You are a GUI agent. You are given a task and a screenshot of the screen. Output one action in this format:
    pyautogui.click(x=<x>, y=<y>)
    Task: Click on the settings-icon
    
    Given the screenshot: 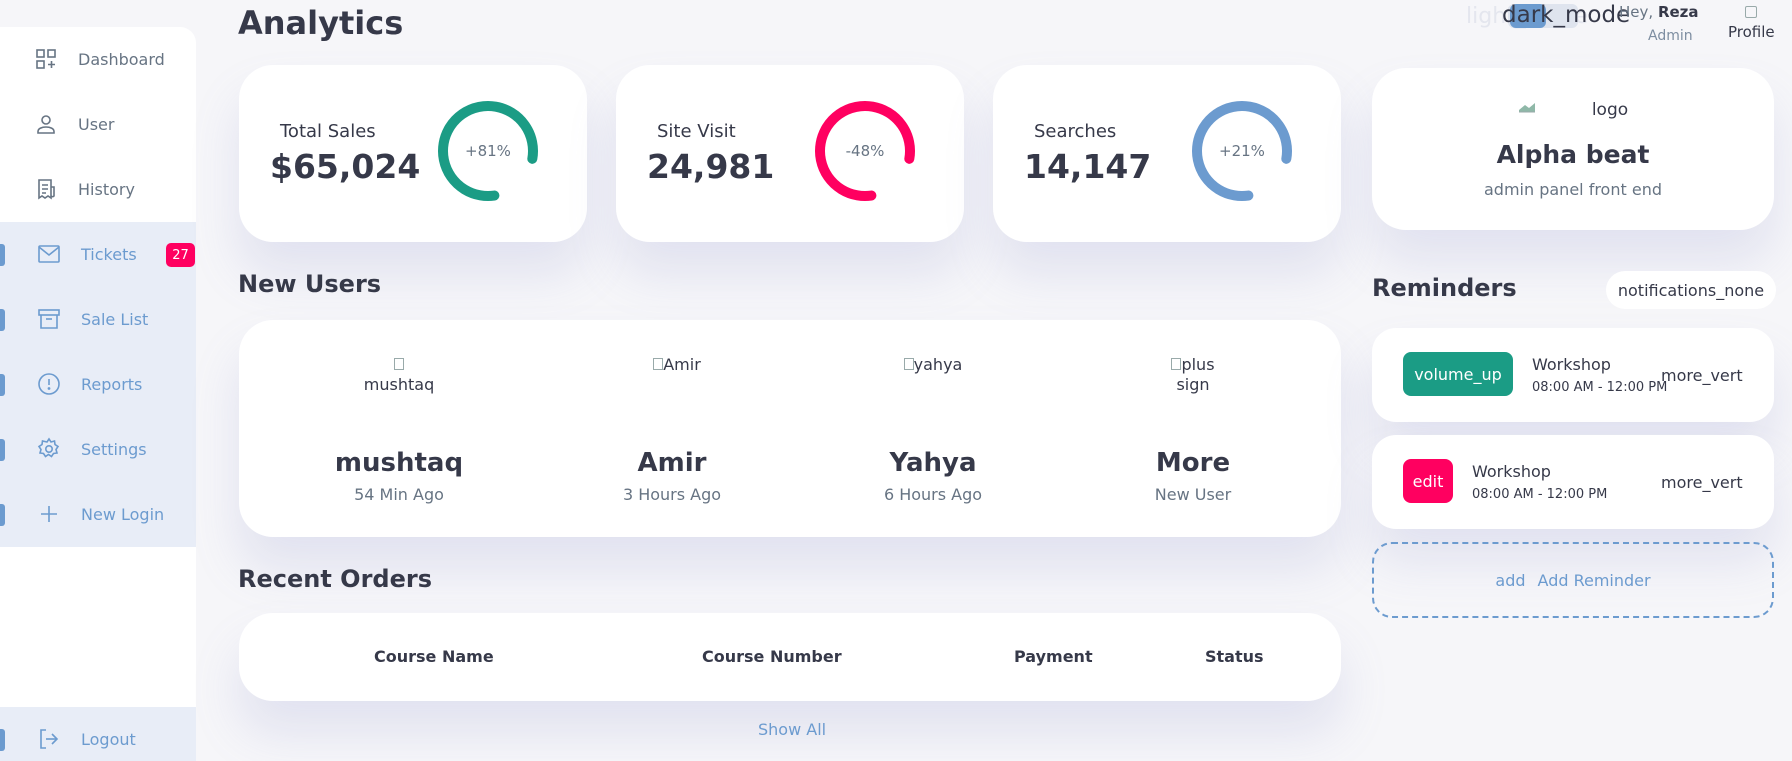 What is the action you would take?
    pyautogui.click(x=49, y=449)
    